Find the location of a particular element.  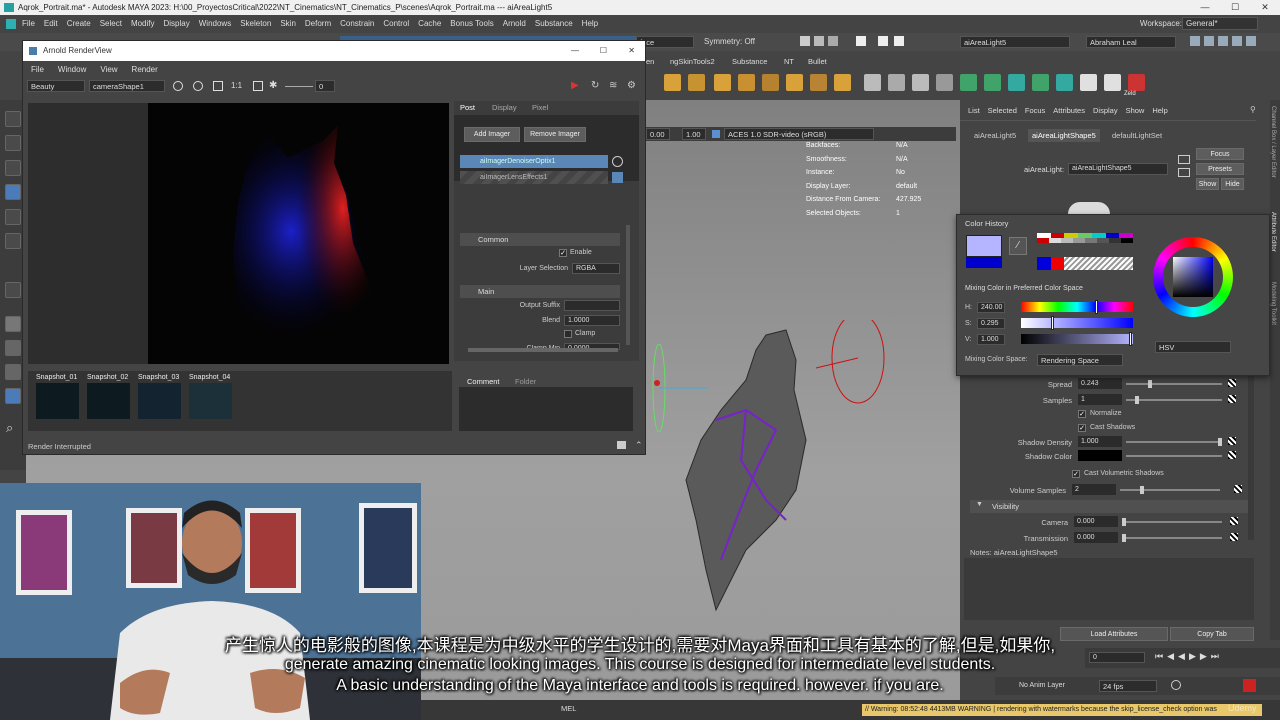

notes-field is located at coordinates (1109, 589).